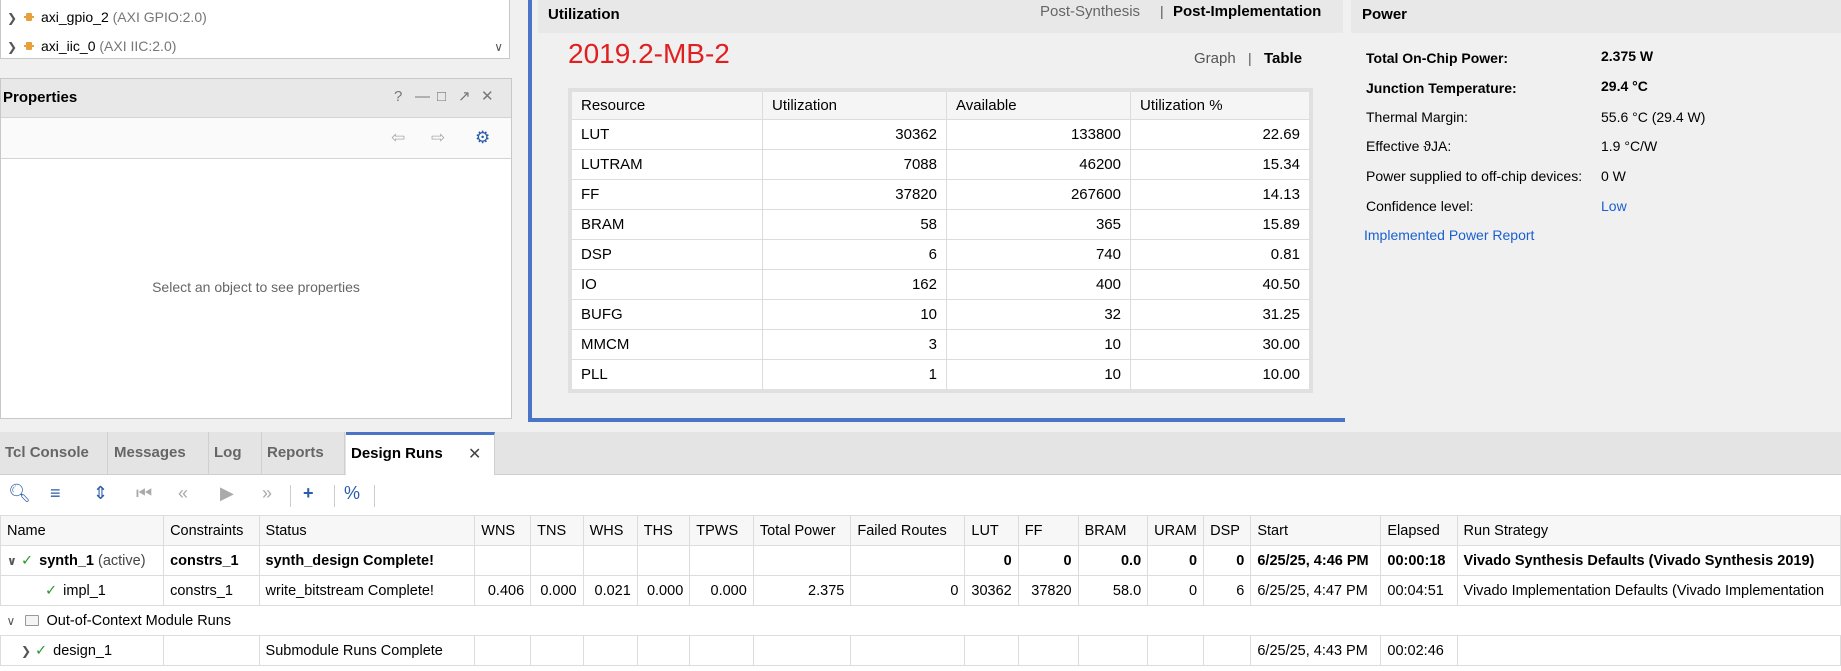 The width and height of the screenshot is (1841, 671). What do you see at coordinates (54, 453) in the screenshot?
I see `tab-tcl-console: Tcl Console` at bounding box center [54, 453].